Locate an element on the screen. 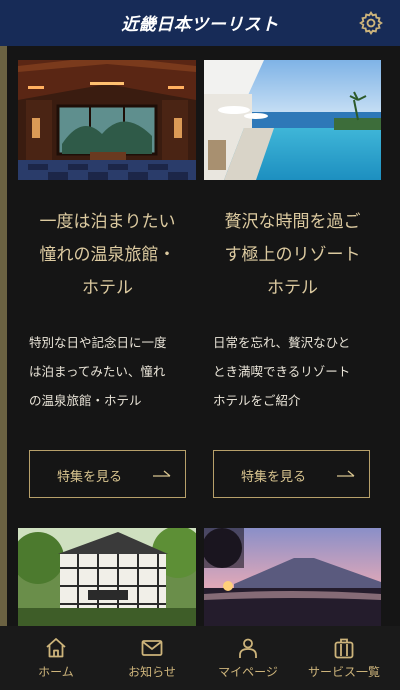 The image size is (400, 690). tab-notifications: お知らせ is located at coordinates (152, 658).